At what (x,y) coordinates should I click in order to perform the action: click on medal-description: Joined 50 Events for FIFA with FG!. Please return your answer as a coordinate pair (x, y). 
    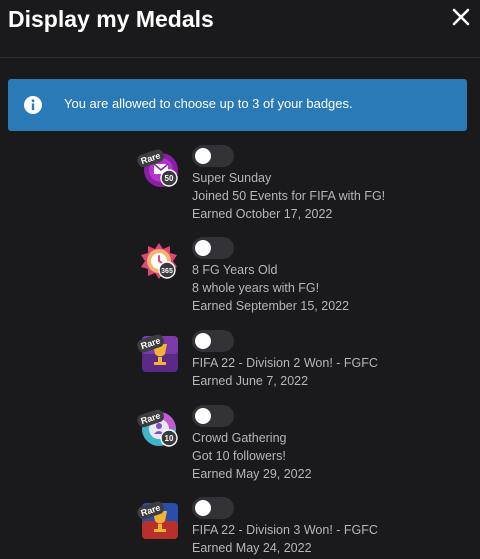
    Looking at the image, I should click on (289, 196).